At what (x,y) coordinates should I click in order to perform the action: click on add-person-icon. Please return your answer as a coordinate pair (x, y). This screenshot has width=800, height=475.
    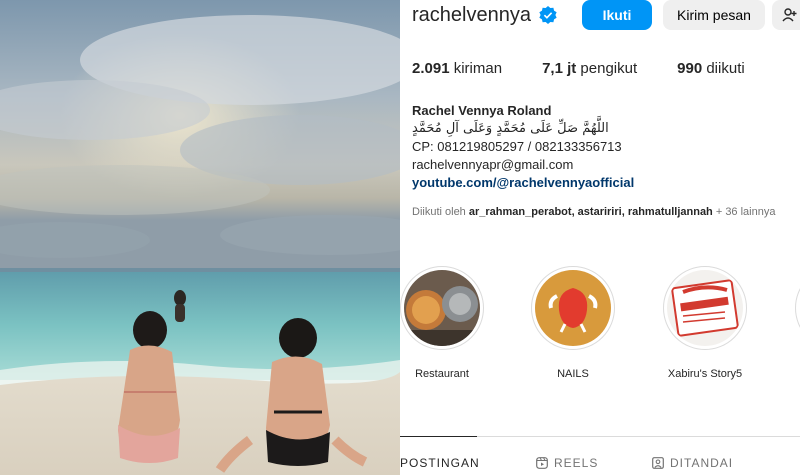
    Looking at the image, I should click on (789, 15).